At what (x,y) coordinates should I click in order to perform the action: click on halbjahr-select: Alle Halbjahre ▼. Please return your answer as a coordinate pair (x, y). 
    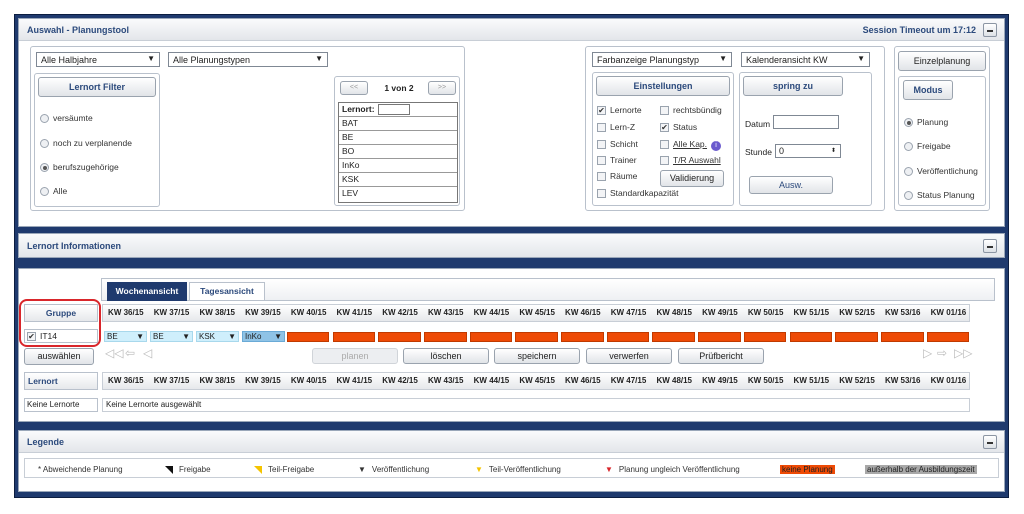
    Looking at the image, I should click on (98, 59).